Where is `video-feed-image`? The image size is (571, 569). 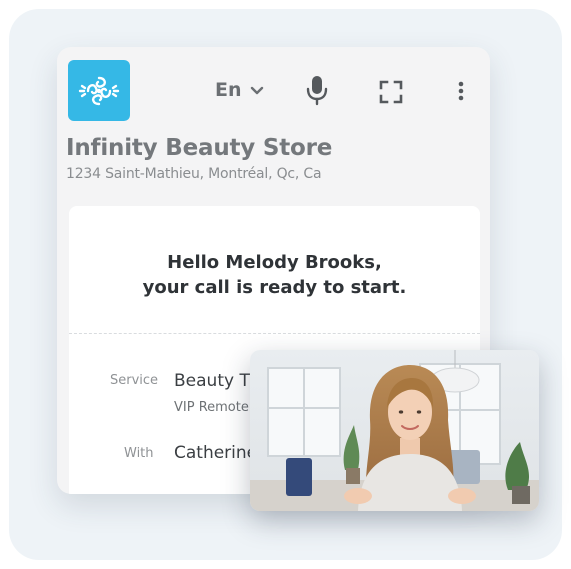 video-feed-image is located at coordinates (394, 430).